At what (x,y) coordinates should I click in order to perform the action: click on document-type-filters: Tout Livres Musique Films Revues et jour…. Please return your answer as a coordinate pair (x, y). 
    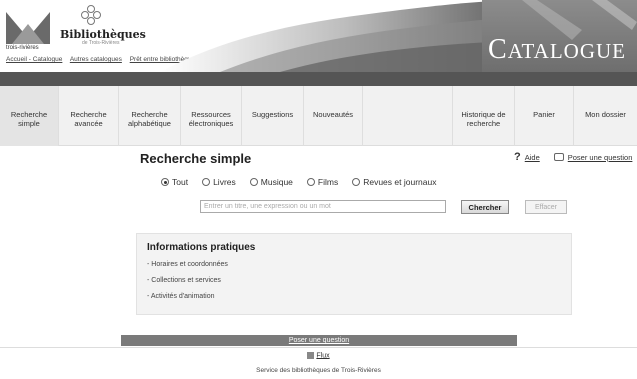
    Looking at the image, I should click on (298, 182).